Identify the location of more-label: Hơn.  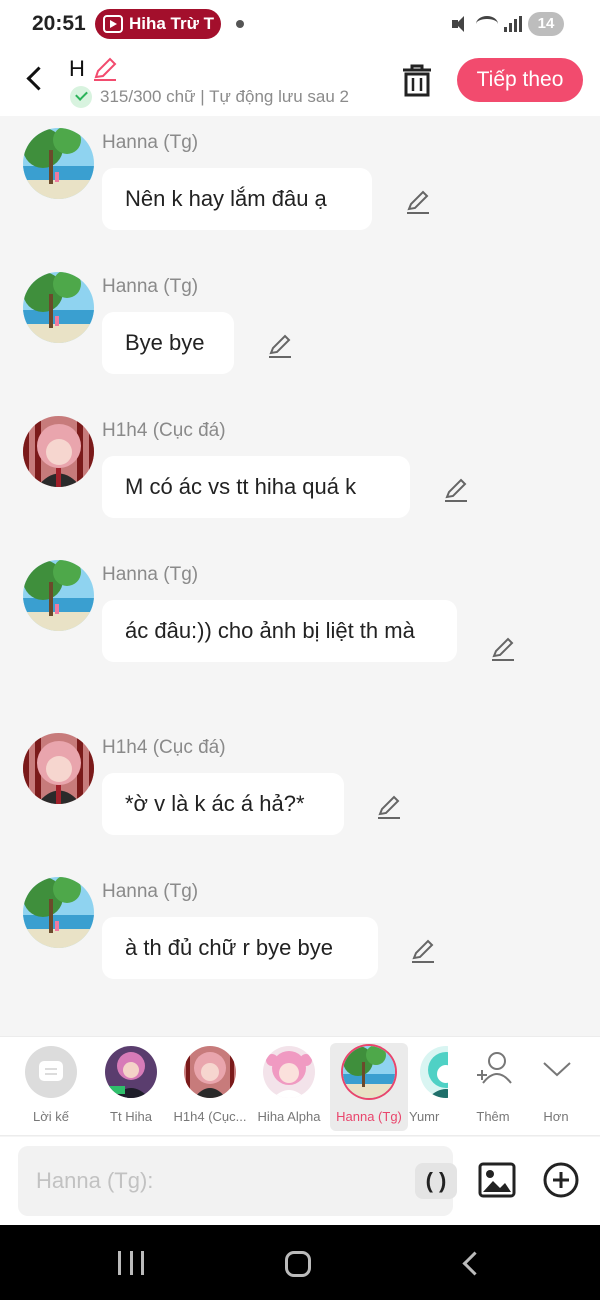
(556, 1116).